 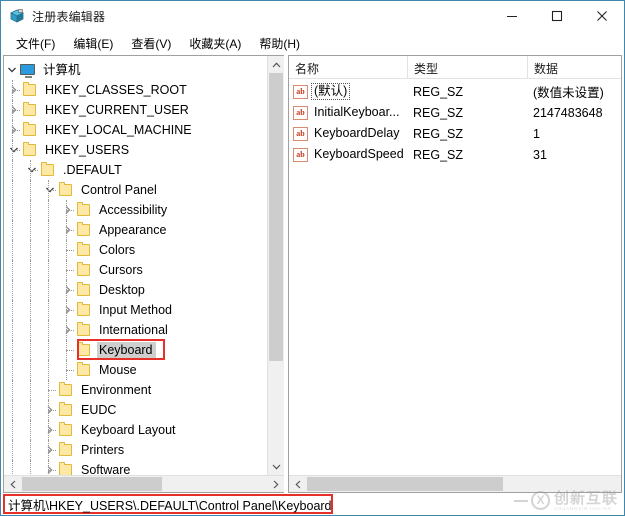 I want to click on tree-item-control-panel: Control Panel, so click(x=135, y=190).